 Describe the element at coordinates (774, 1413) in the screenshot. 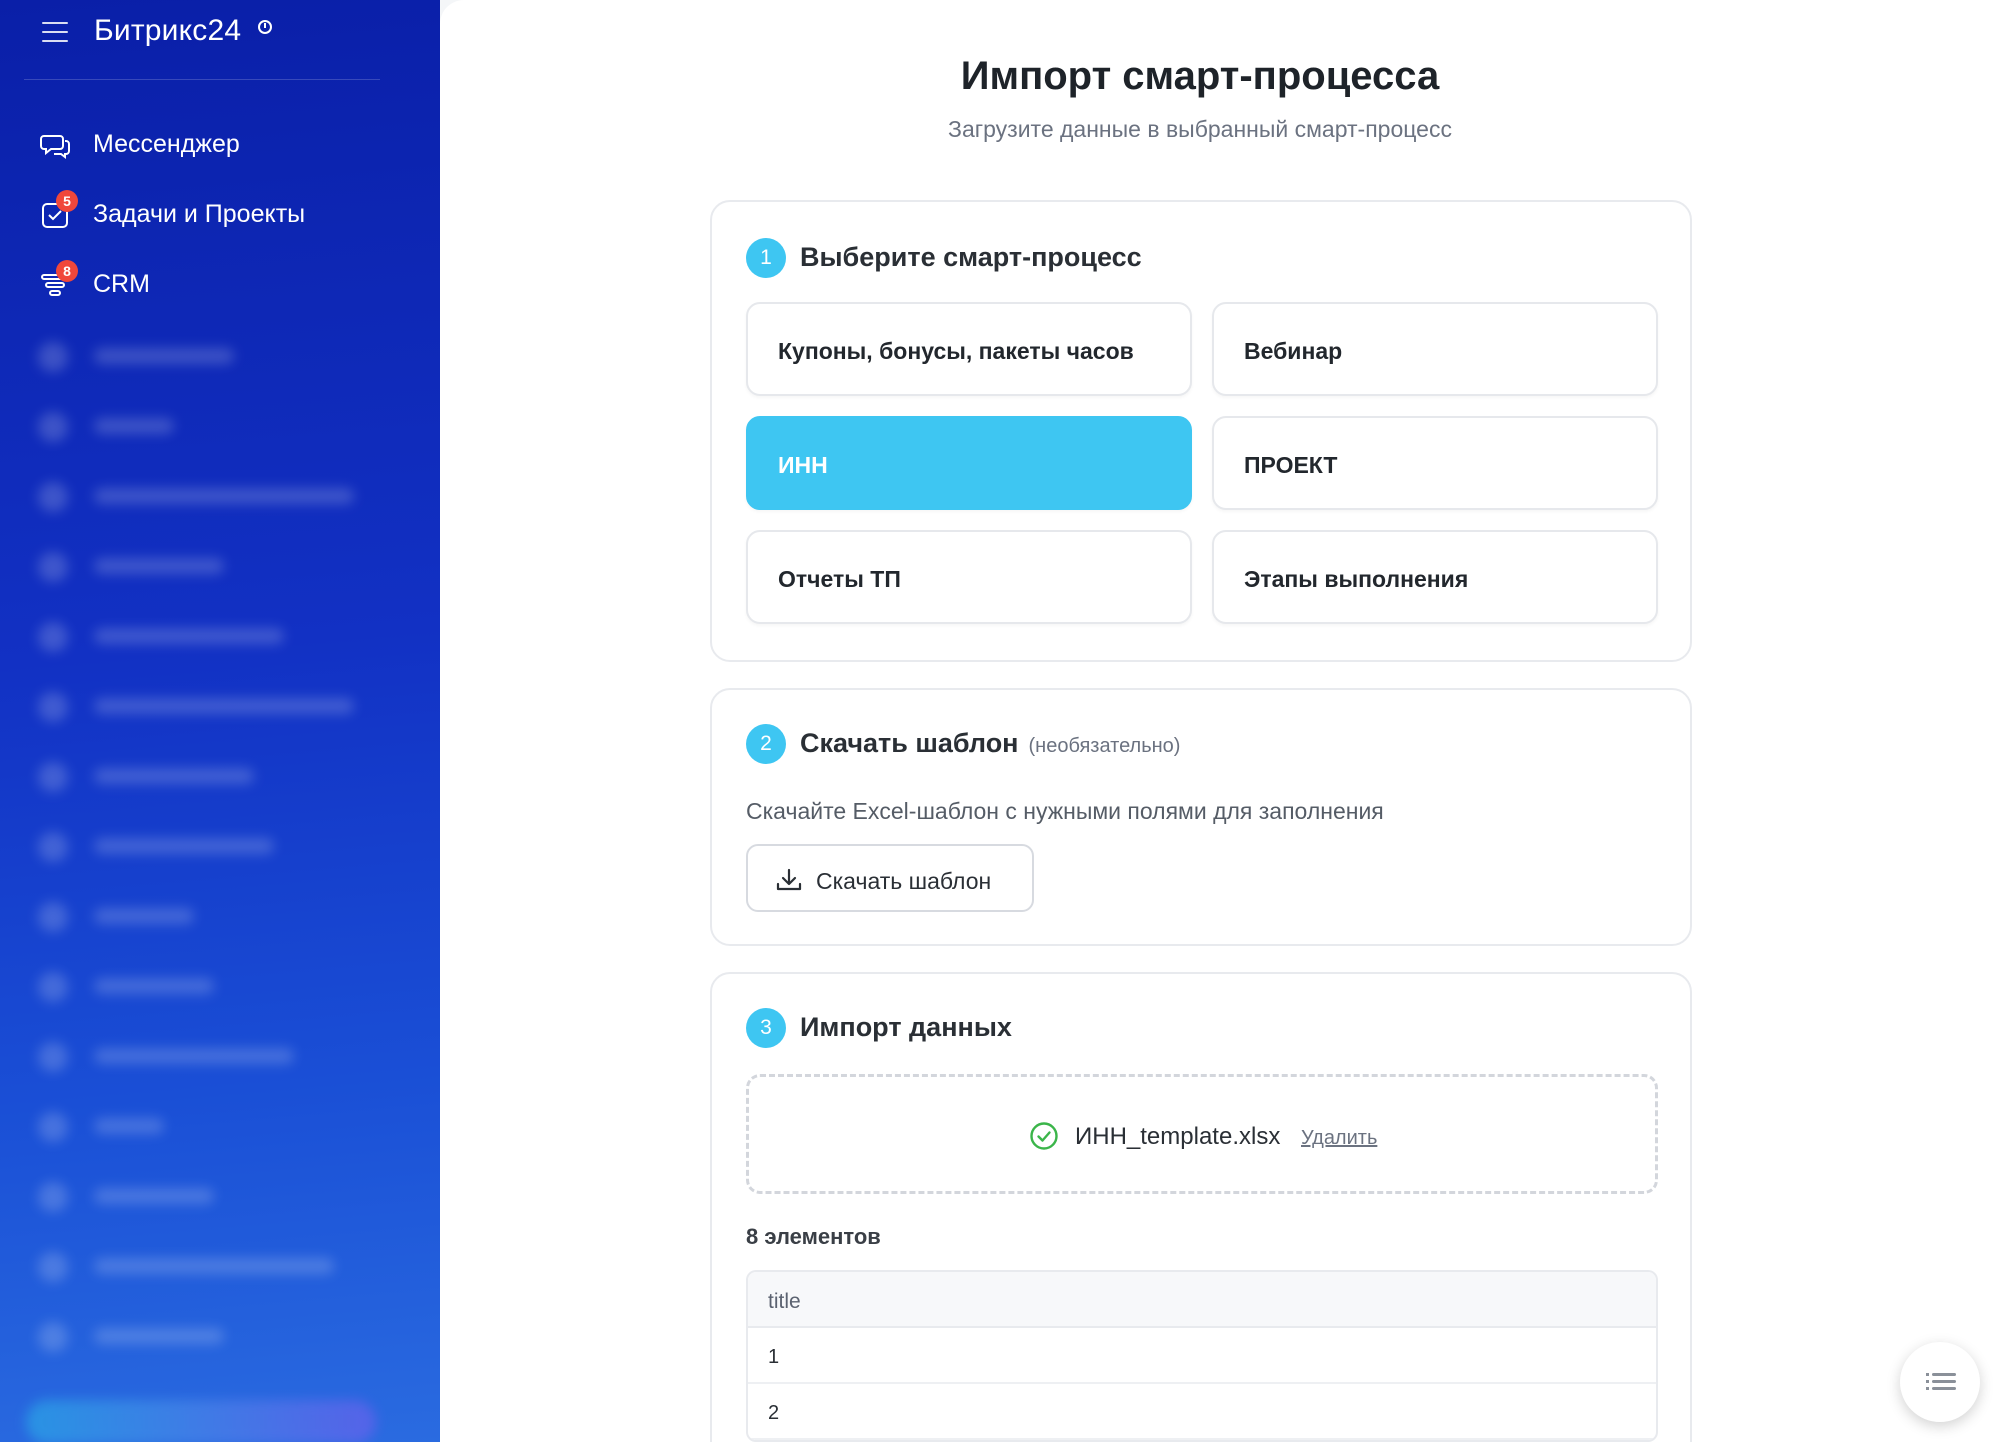

I see `table-cell: 2` at that location.